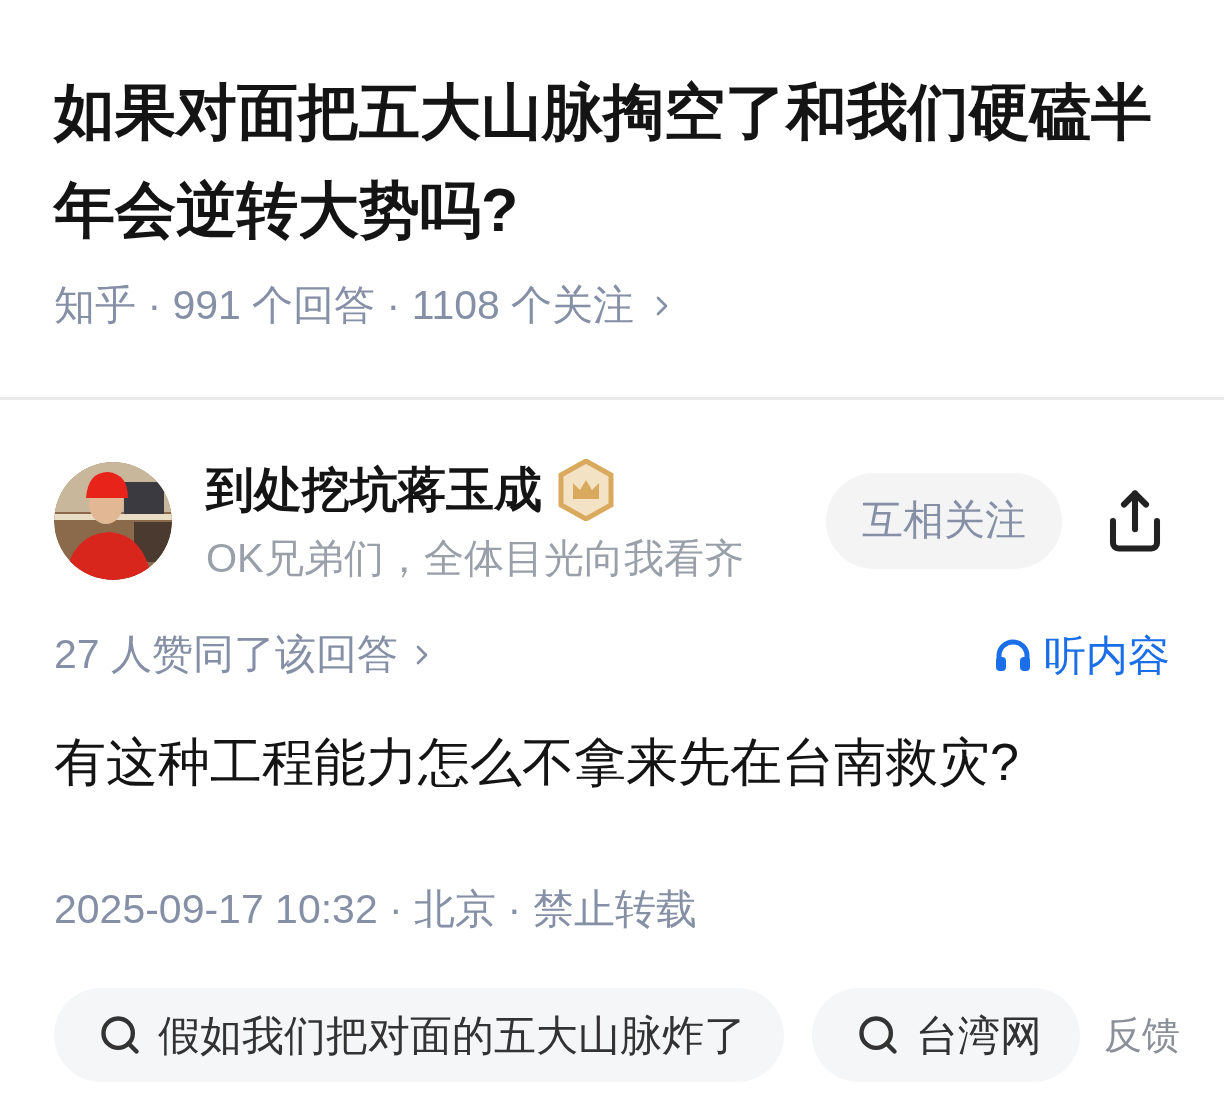 The image size is (1224, 1116). Describe the element at coordinates (946, 1035) in the screenshot. I see `related-search-chip: 台湾网` at that location.